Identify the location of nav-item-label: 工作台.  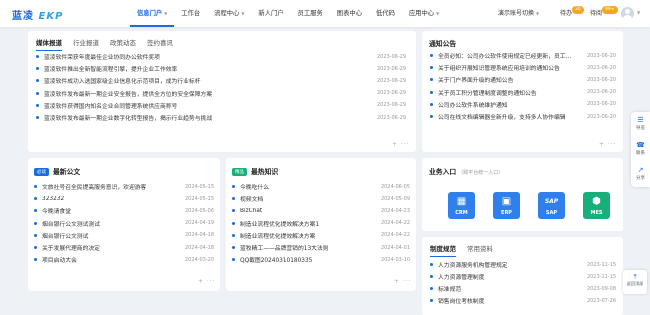
(191, 13).